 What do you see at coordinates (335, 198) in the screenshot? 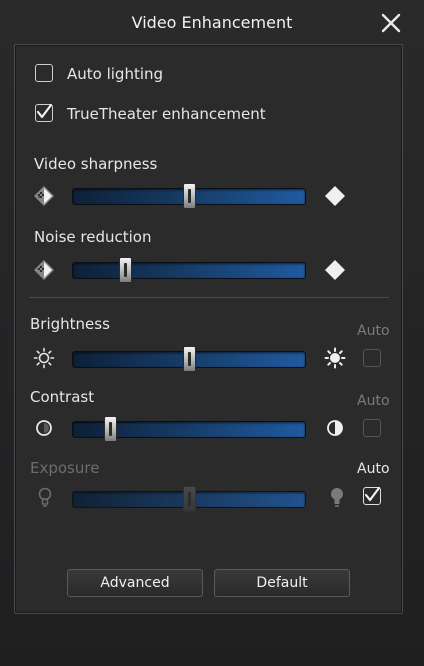
I see `sharpness-high-icon` at bounding box center [335, 198].